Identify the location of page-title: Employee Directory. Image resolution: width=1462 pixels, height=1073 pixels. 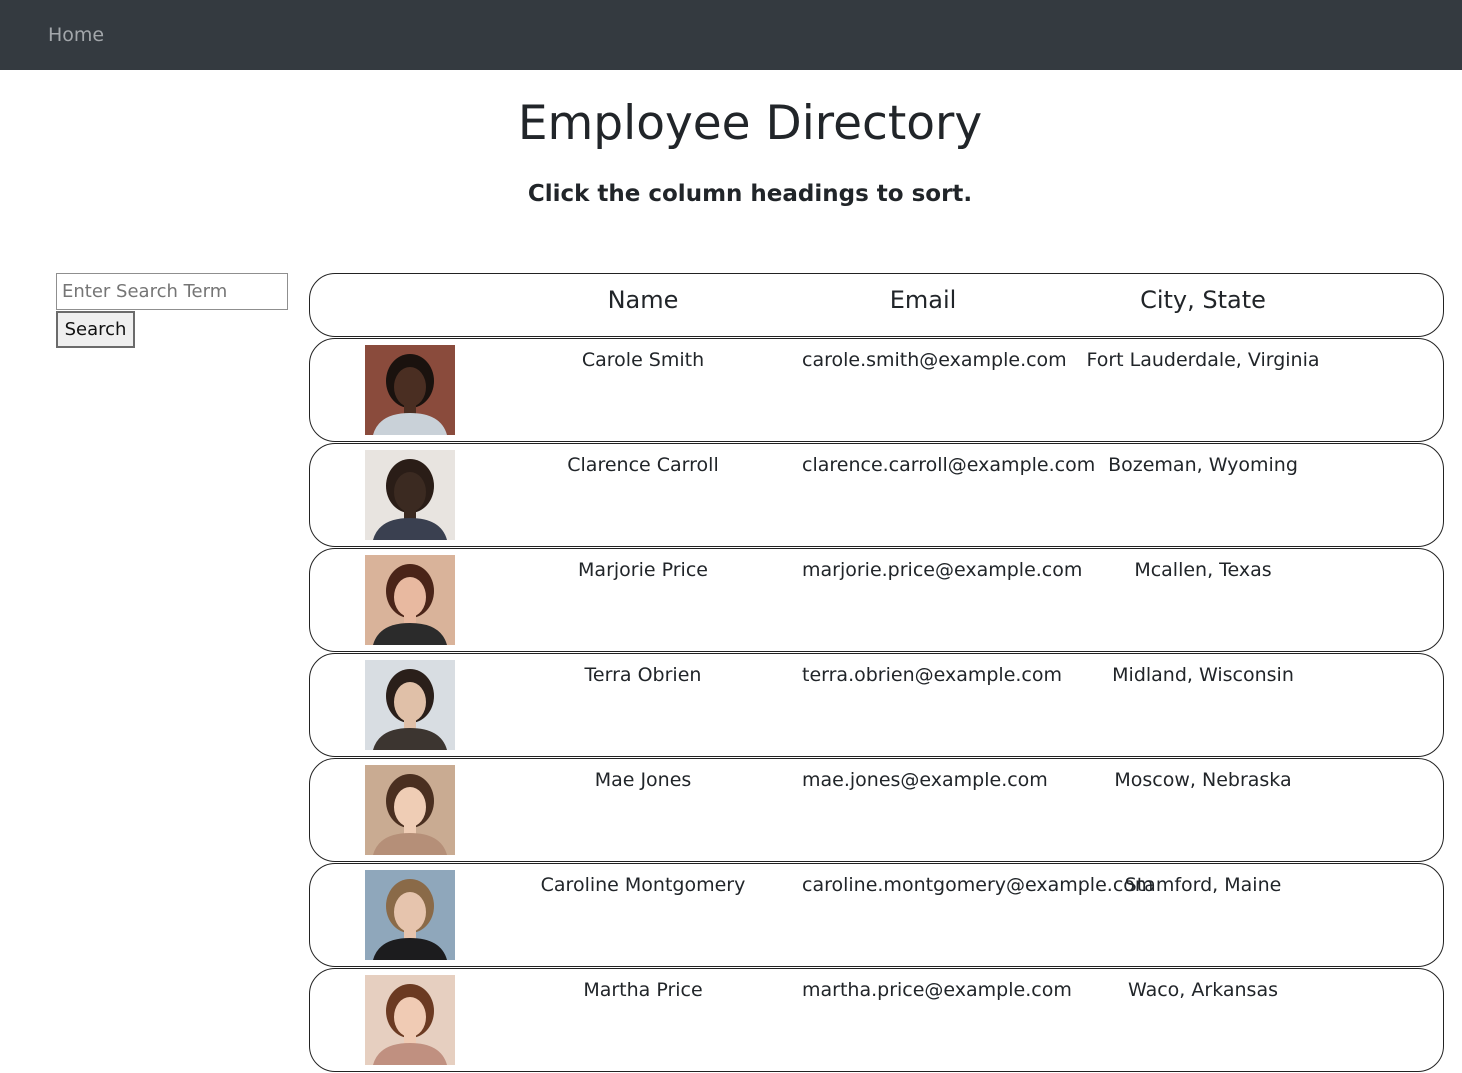
(750, 123).